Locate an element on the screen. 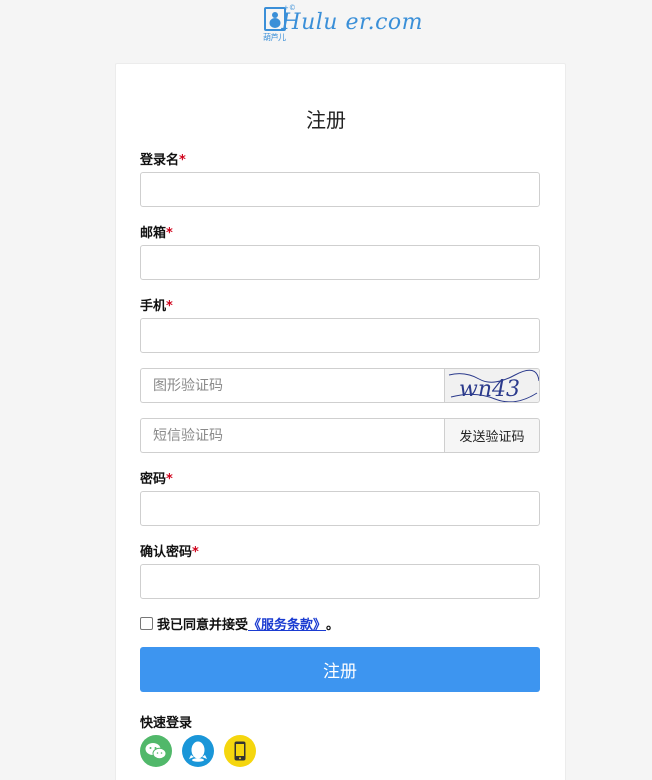  register-button: 注册 is located at coordinates (340, 669).